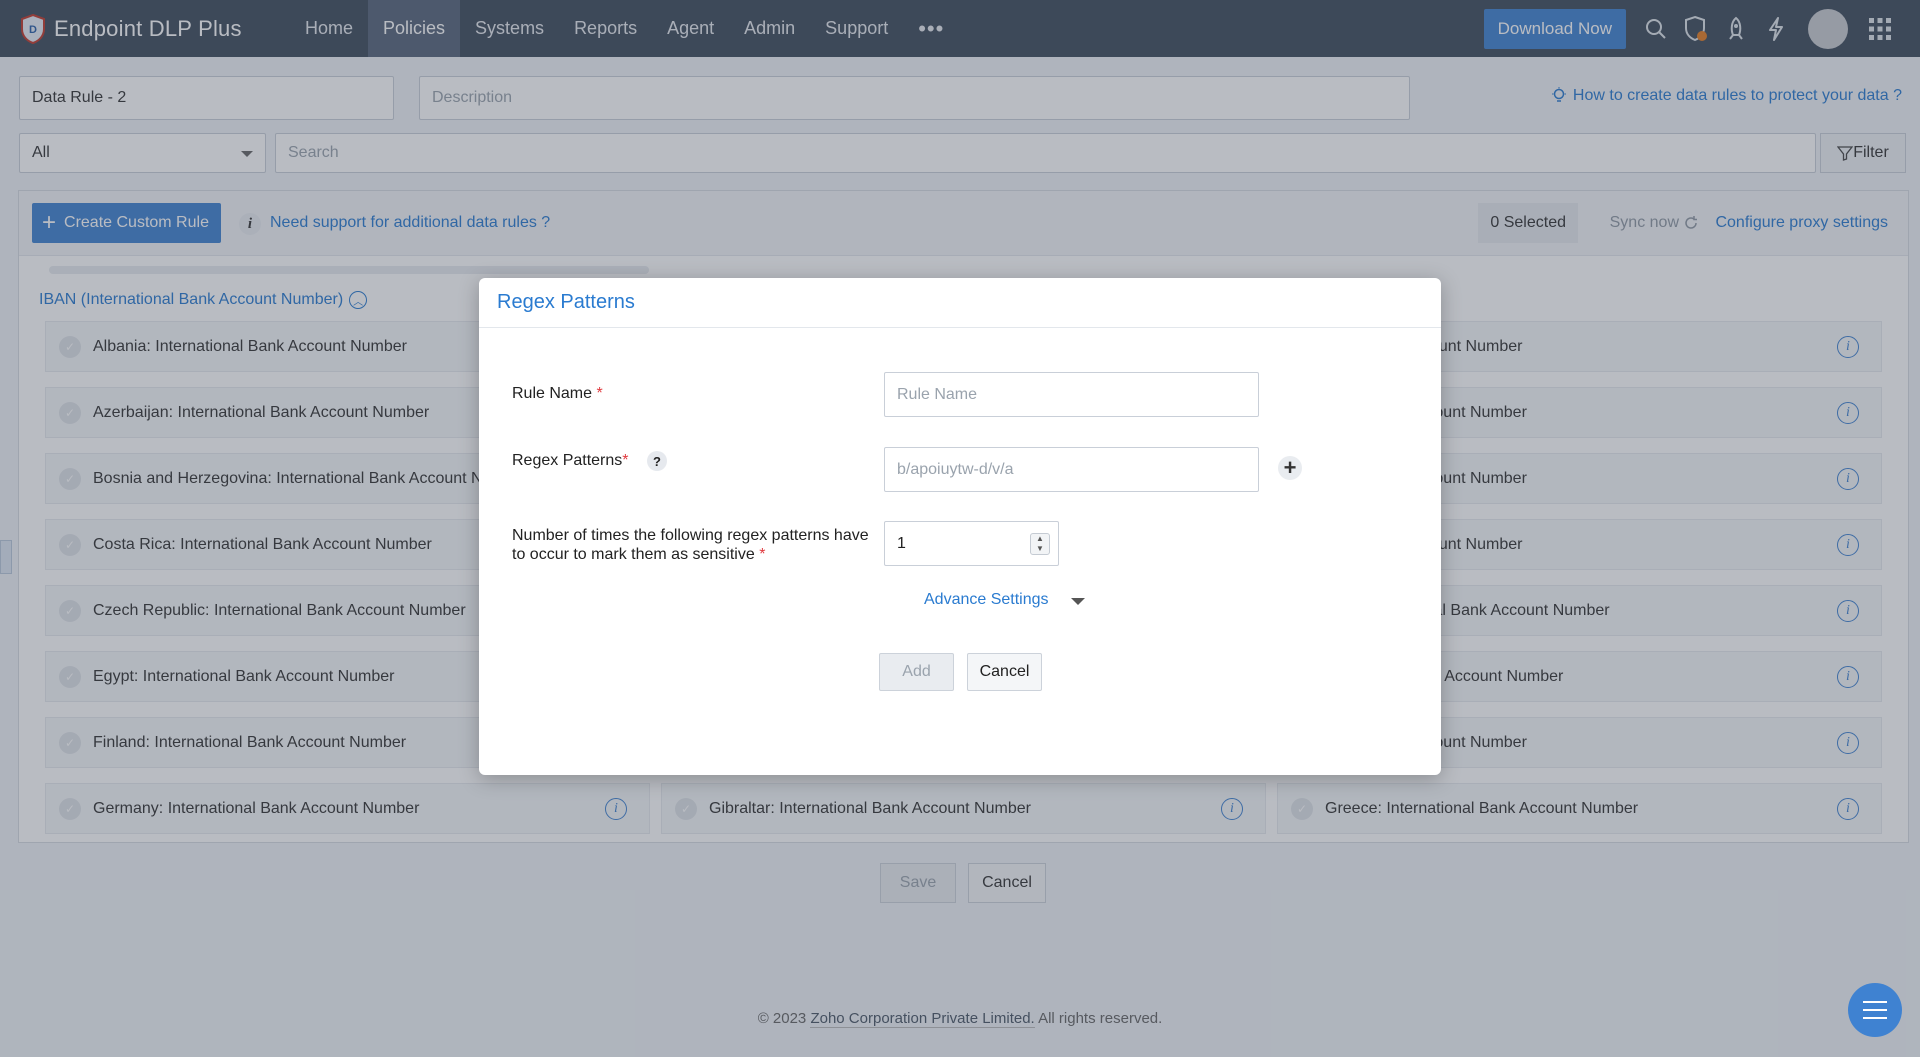  Describe the element at coordinates (1004, 672) in the screenshot. I see `dialog-cancel-button: Cancel` at that location.